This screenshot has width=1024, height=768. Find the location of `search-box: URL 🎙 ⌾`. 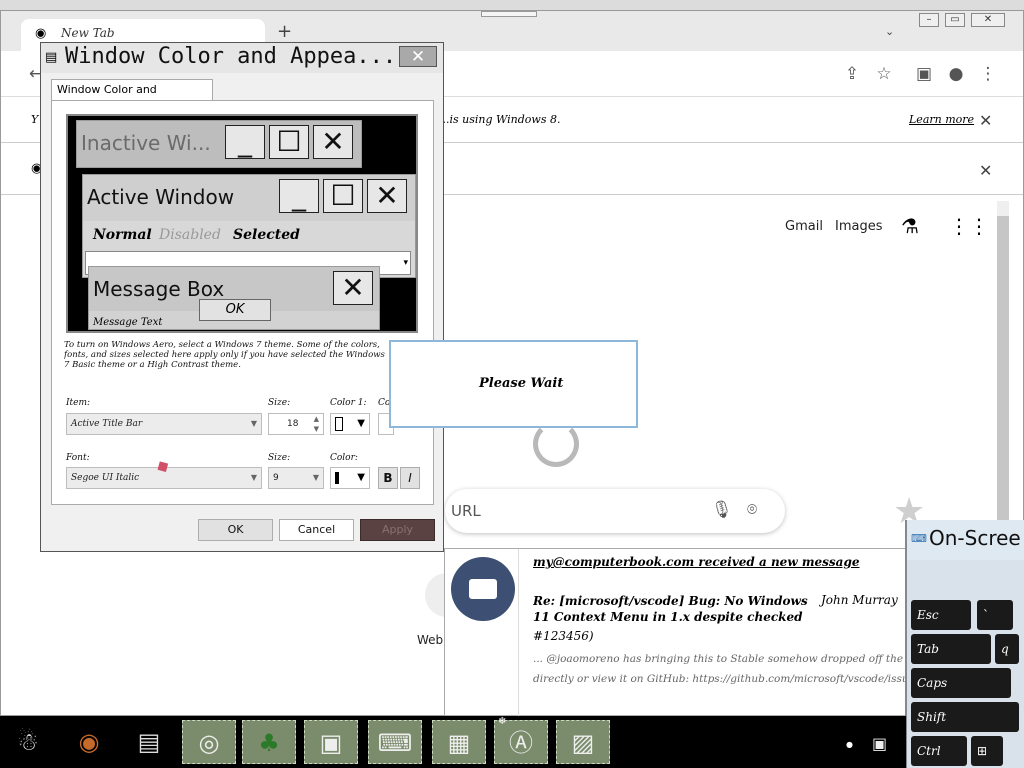

search-box: URL 🎙 ⌾ is located at coordinates (615, 511).